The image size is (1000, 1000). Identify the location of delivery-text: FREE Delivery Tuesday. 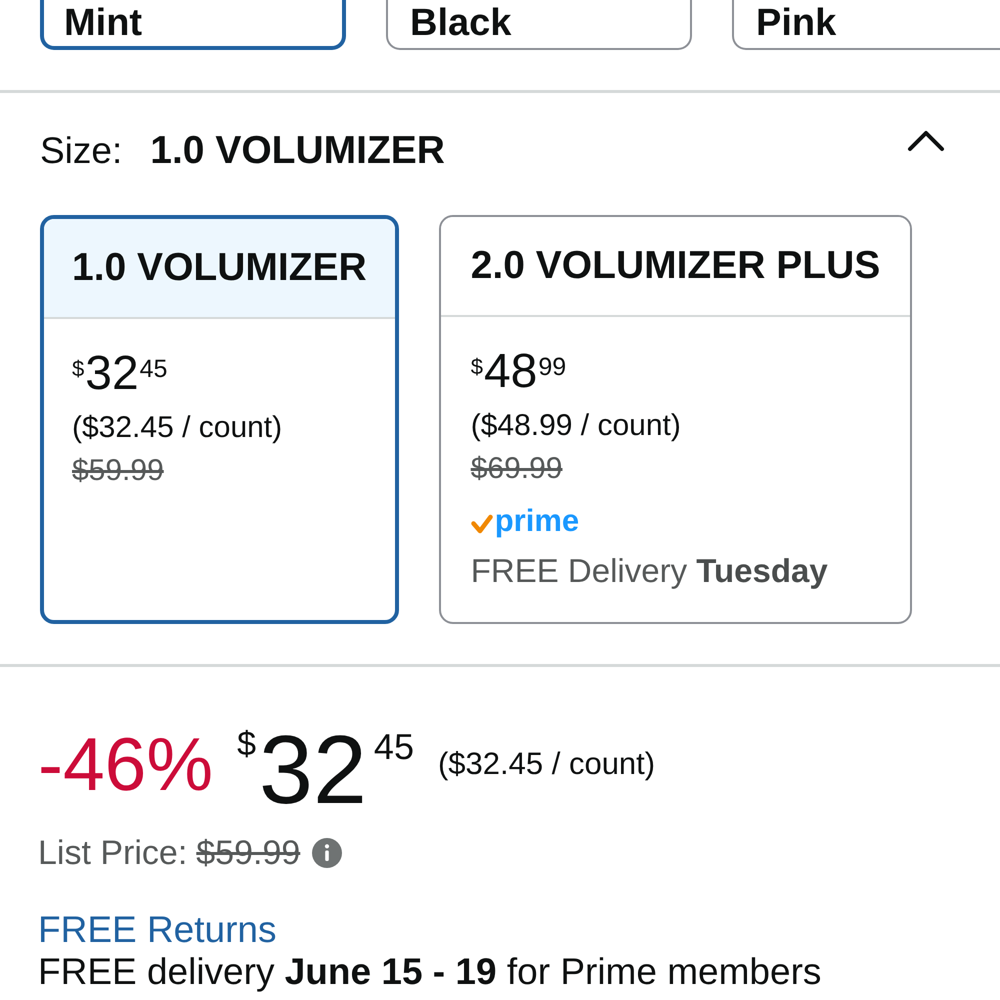
(649, 571).